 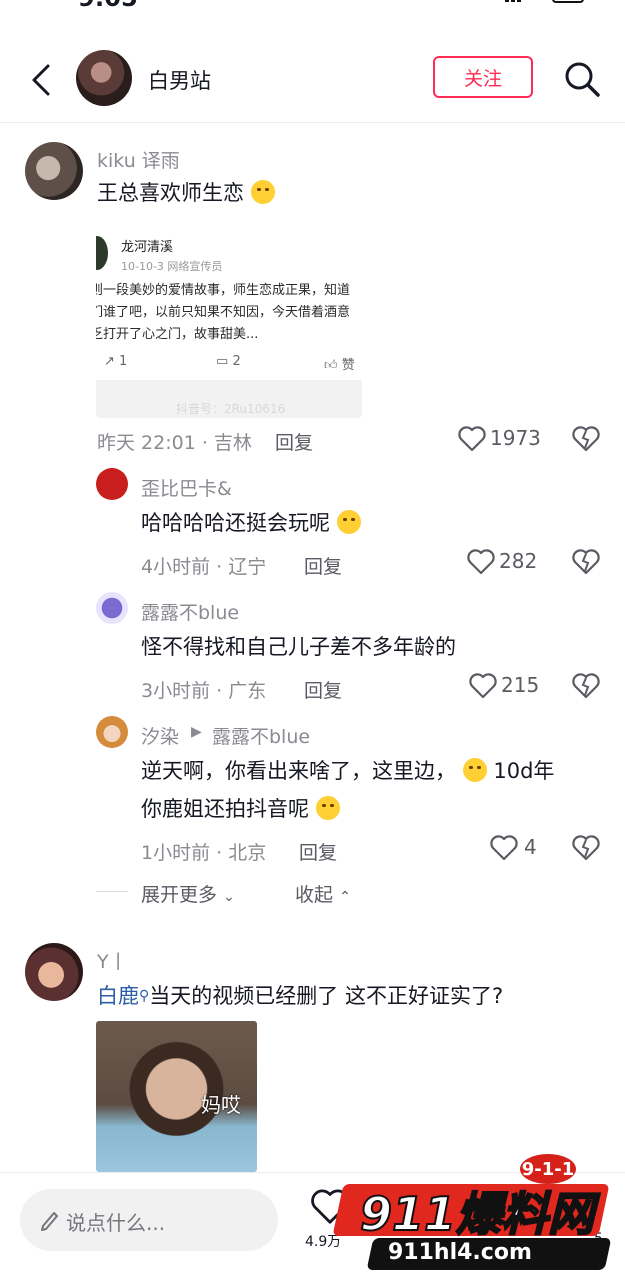 I want to click on card-comments: ▭ 2, so click(x=228, y=361).